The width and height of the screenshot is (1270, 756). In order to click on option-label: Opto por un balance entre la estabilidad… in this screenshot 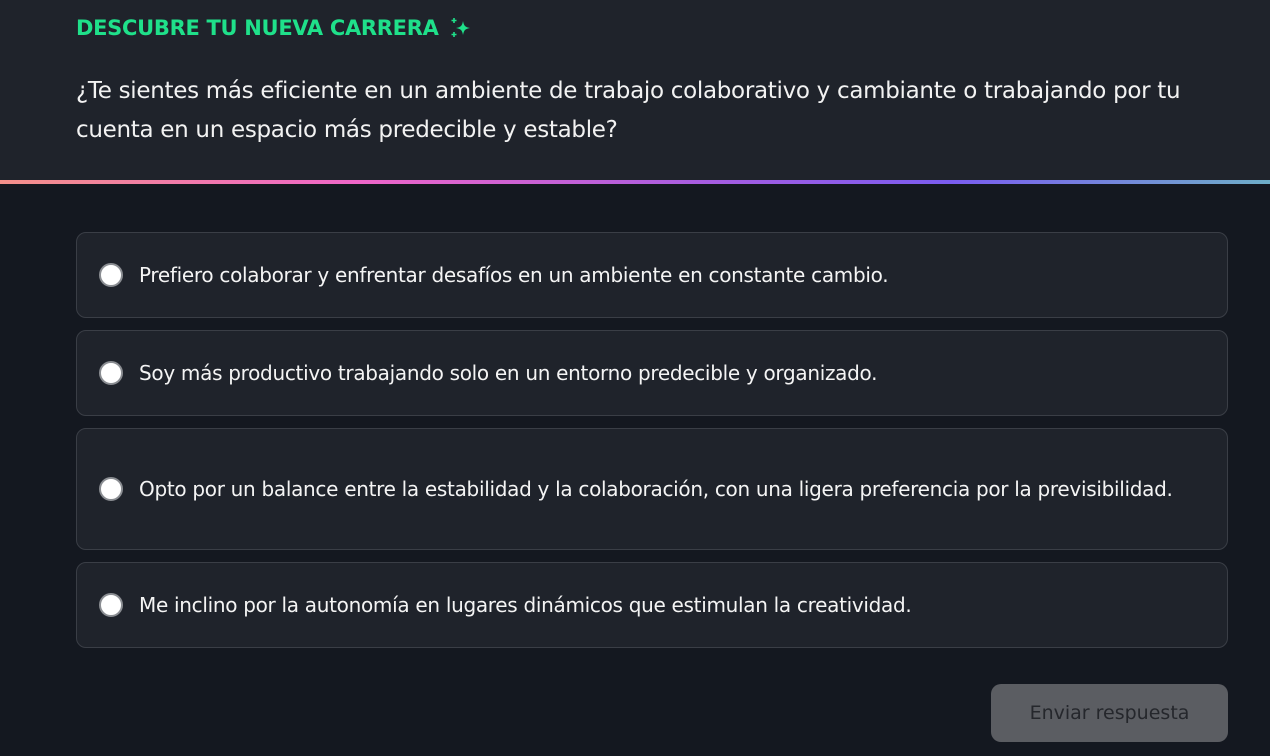, I will do `click(656, 488)`.